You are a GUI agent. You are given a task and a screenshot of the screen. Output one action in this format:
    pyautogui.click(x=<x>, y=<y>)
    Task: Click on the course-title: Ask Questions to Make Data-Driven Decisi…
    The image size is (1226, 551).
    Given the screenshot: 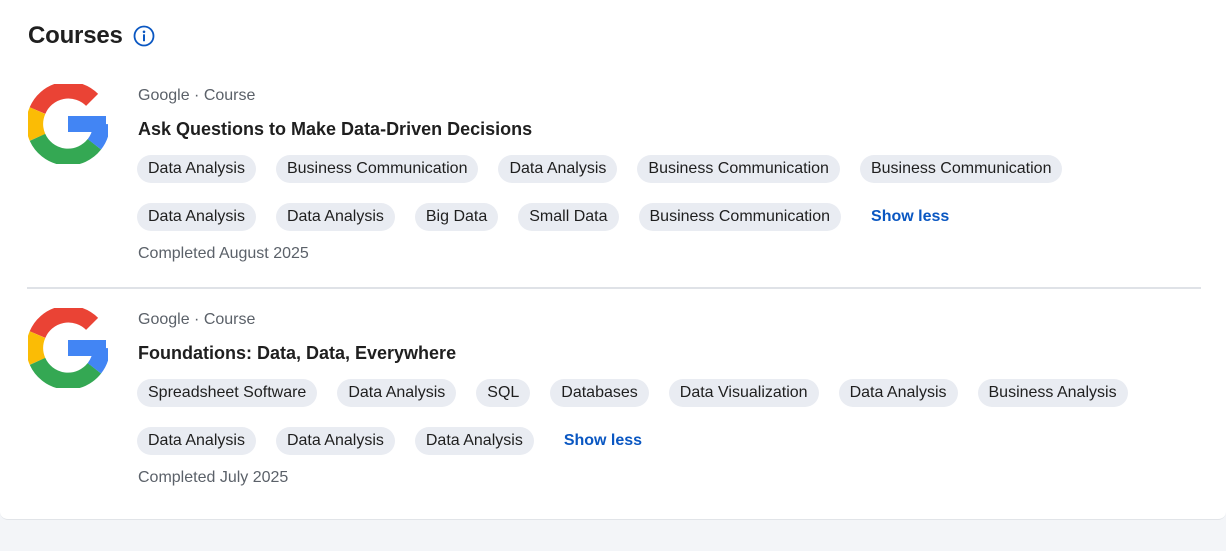 What is the action you would take?
    pyautogui.click(x=335, y=129)
    